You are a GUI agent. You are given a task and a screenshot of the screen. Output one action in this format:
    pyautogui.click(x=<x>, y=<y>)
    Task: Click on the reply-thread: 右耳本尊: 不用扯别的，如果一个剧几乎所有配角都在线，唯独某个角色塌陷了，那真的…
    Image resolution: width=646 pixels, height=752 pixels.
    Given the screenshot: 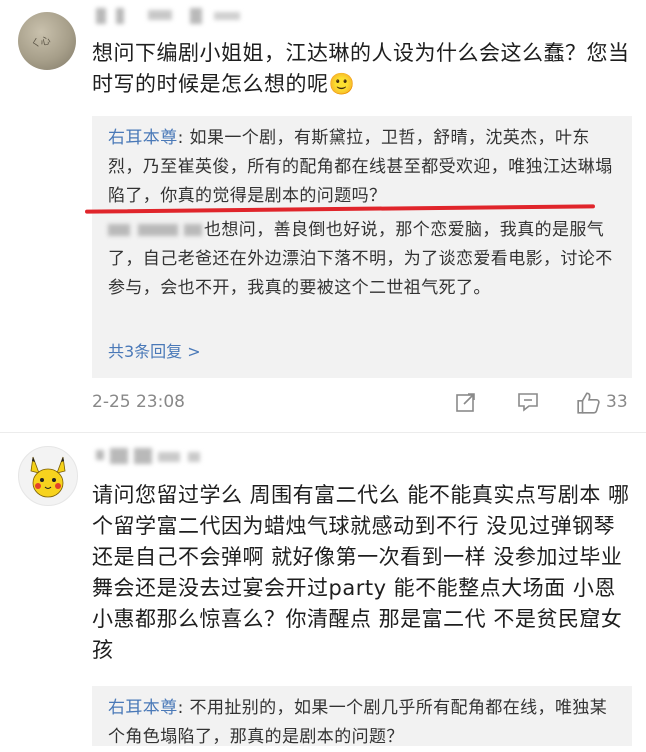 What is the action you would take?
    pyautogui.click(x=362, y=716)
    